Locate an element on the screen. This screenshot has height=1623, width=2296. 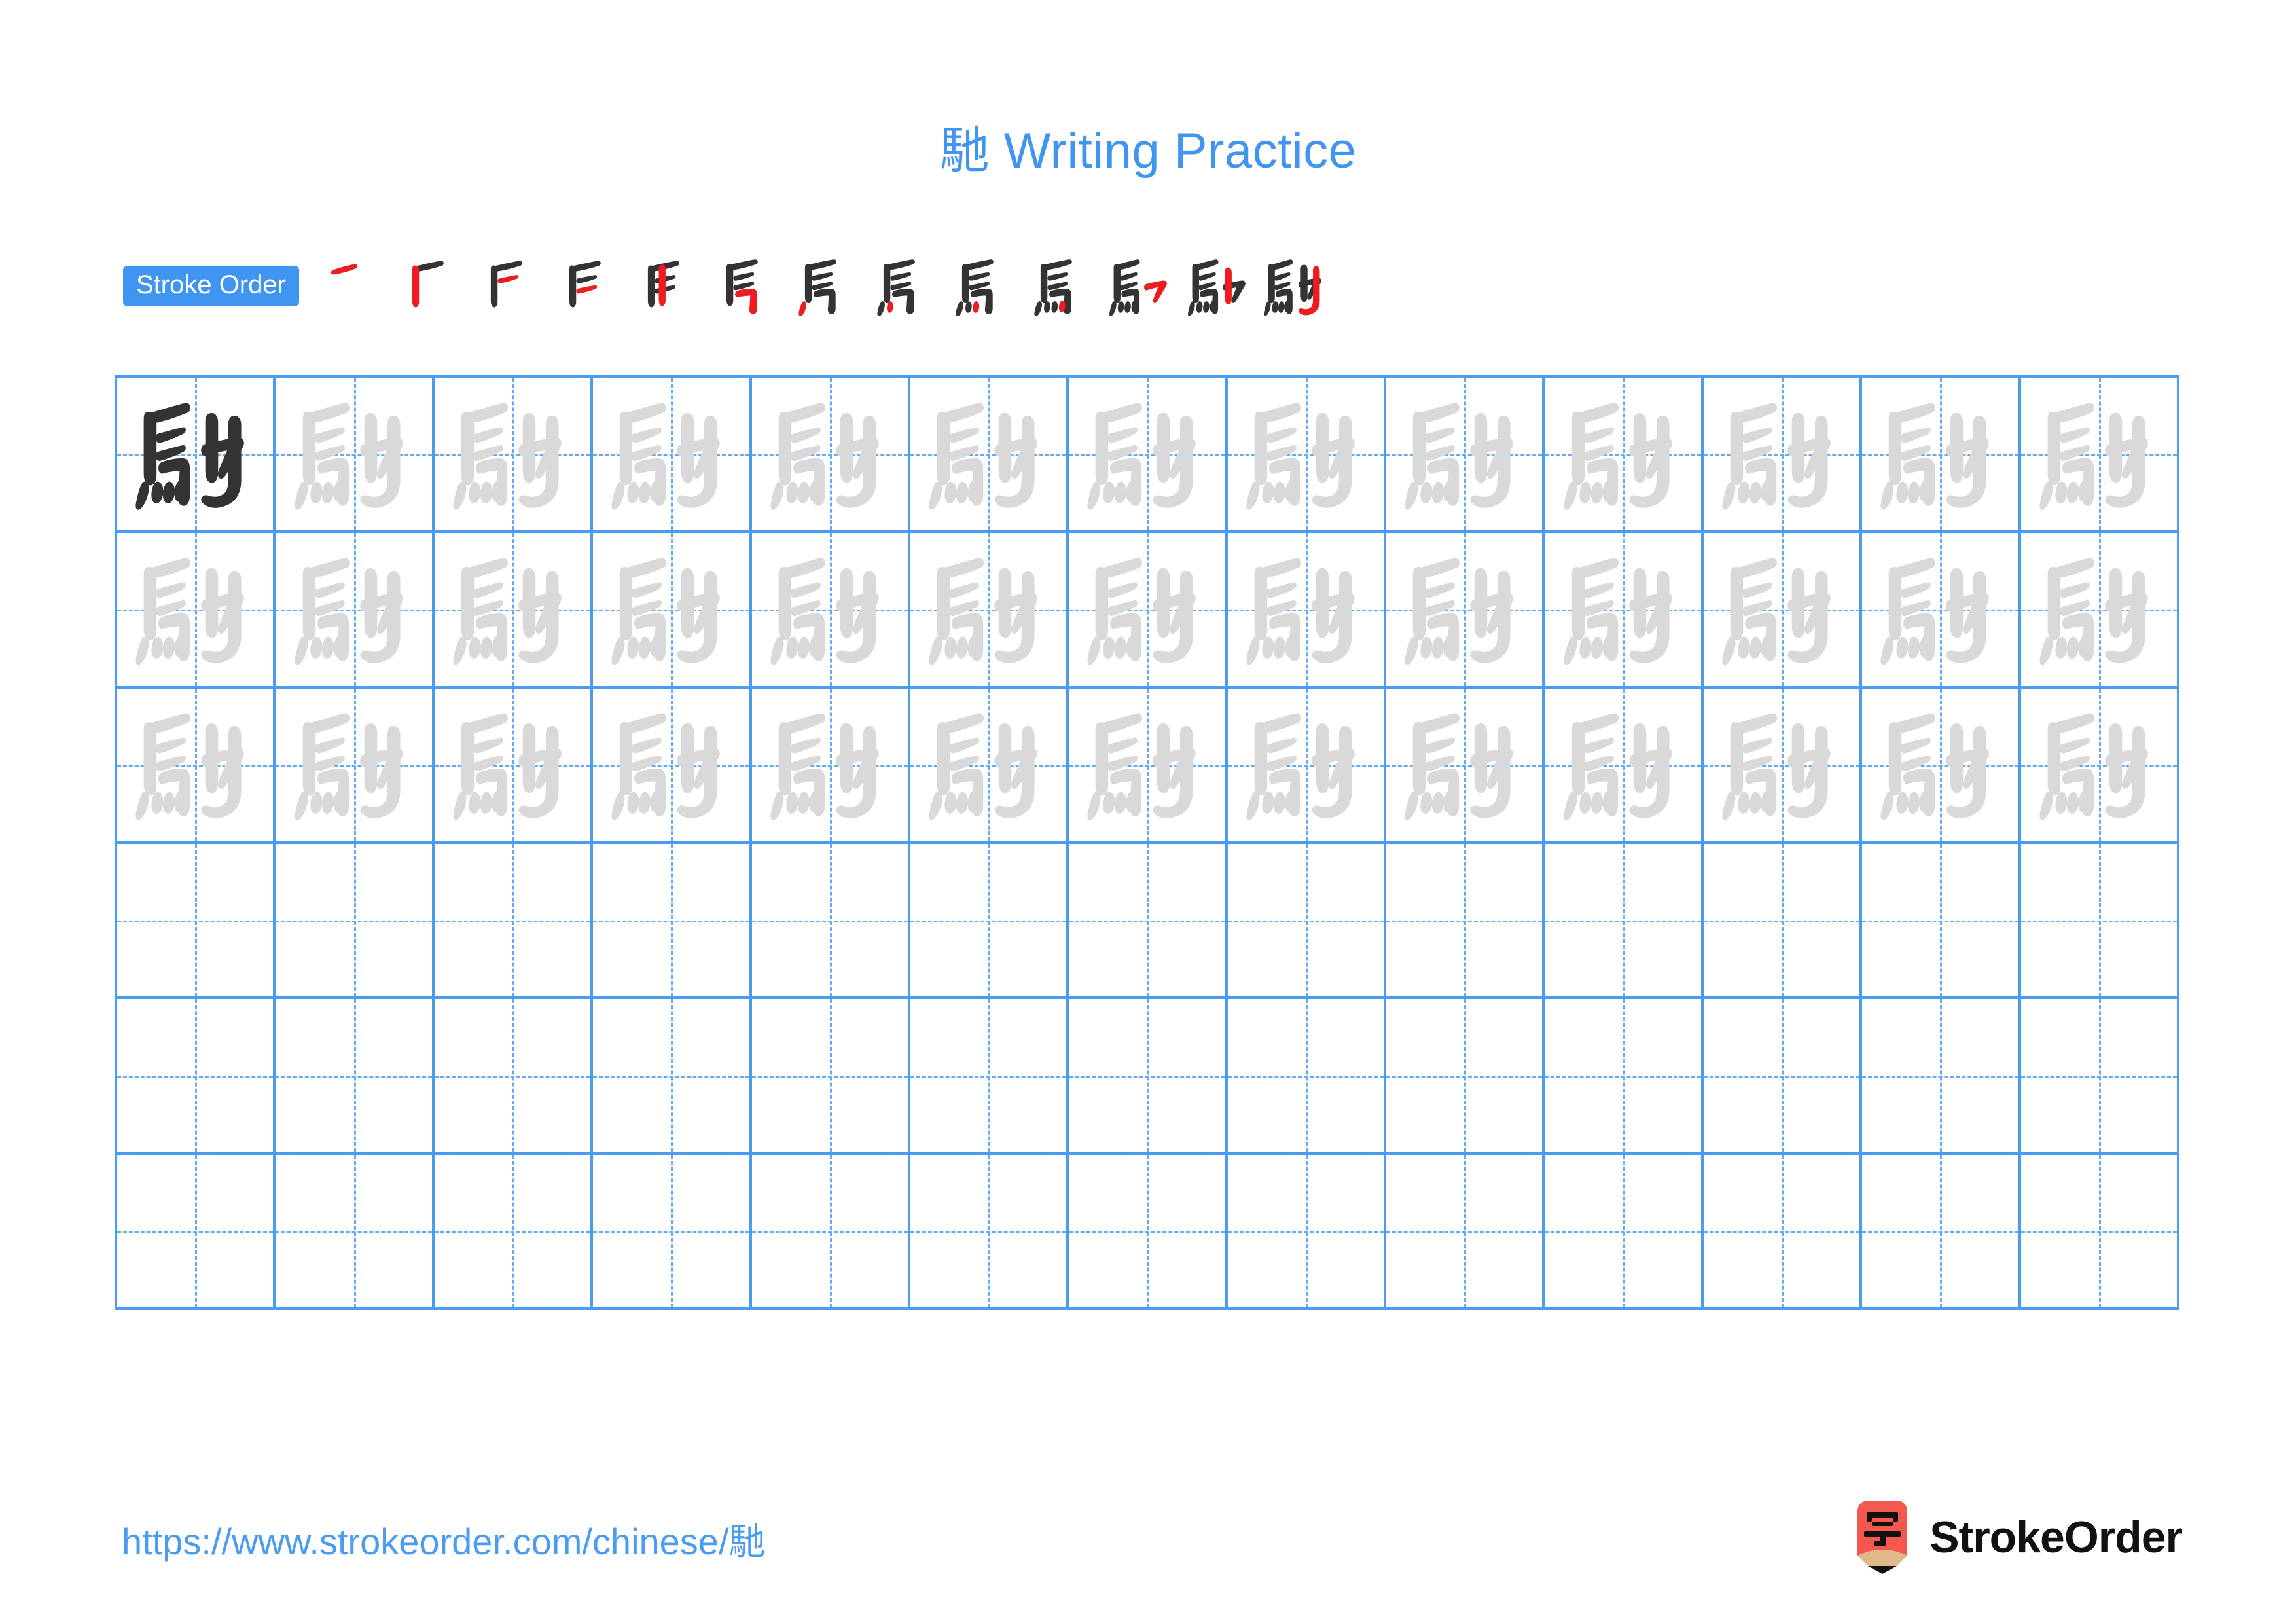
footer-url: https://www.strokeorder.com/chinese/馳 is located at coordinates (444, 1538).